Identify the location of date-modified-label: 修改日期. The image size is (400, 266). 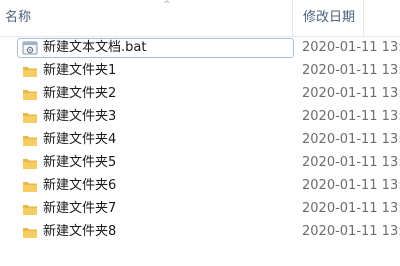
(329, 17).